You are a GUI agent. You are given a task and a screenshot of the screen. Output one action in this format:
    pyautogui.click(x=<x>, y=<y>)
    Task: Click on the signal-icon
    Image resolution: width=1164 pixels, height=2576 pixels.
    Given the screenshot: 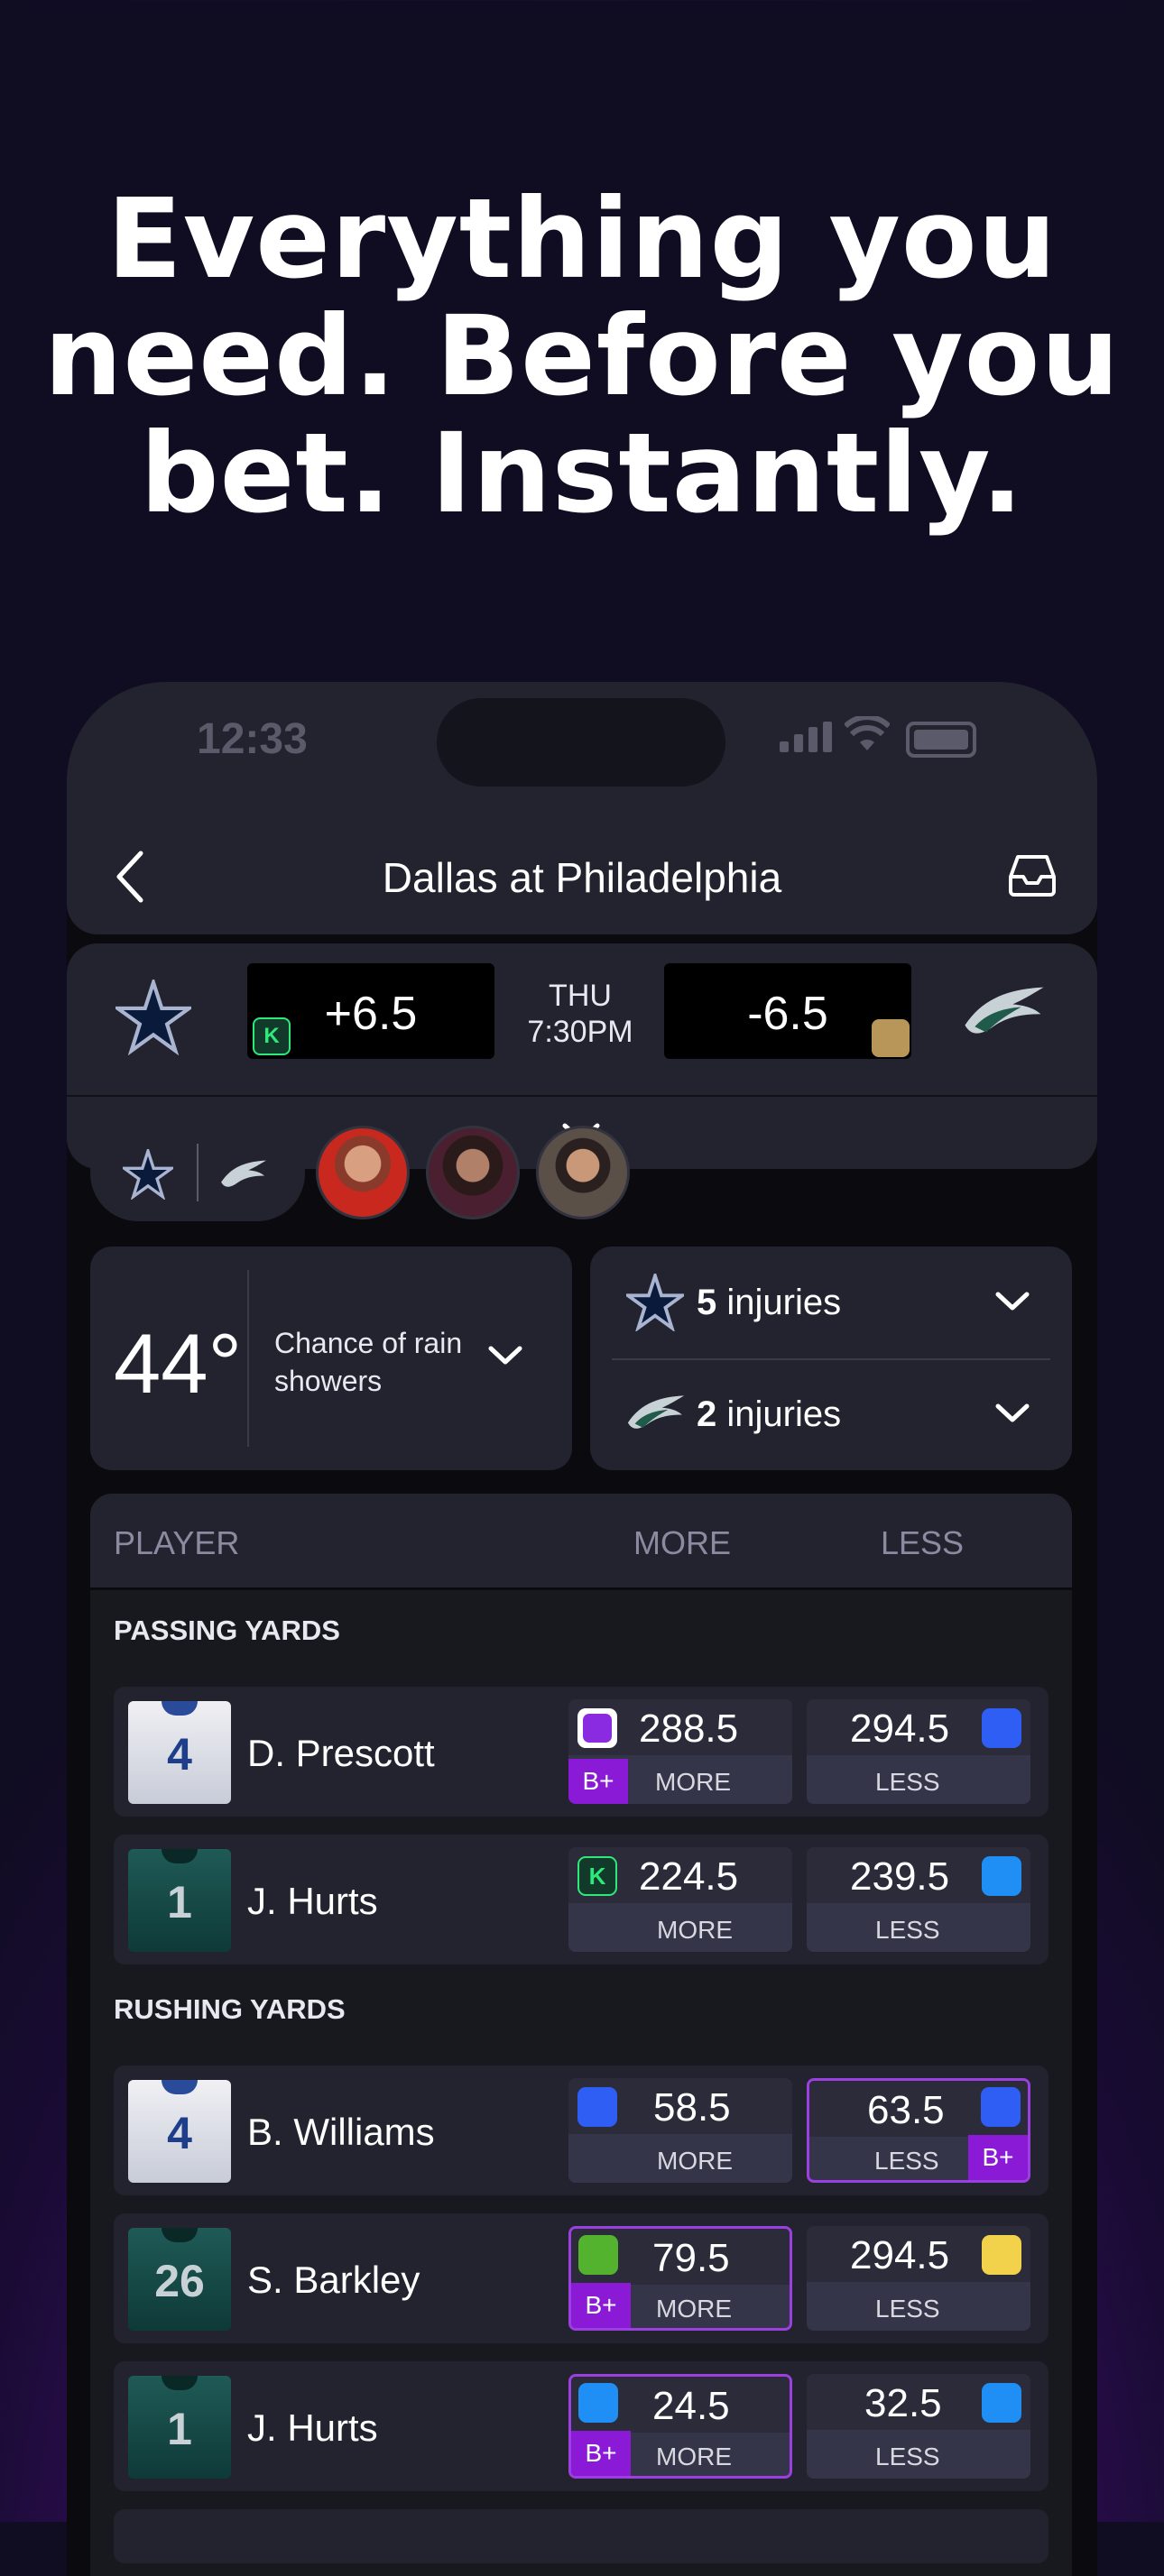 What is the action you would take?
    pyautogui.click(x=806, y=737)
    